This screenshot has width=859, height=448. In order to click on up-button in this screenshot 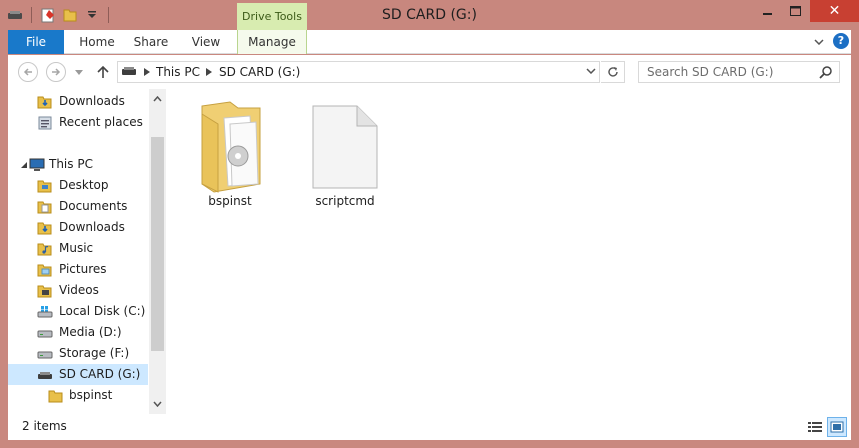, I will do `click(103, 72)`.